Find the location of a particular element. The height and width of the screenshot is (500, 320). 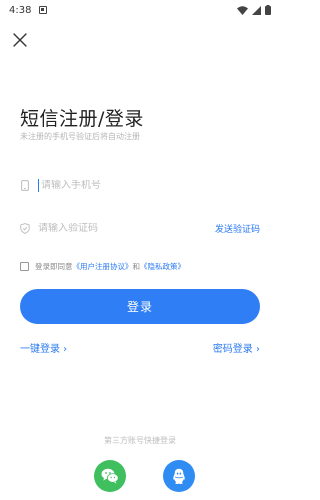

qq-login-button is located at coordinates (179, 476).